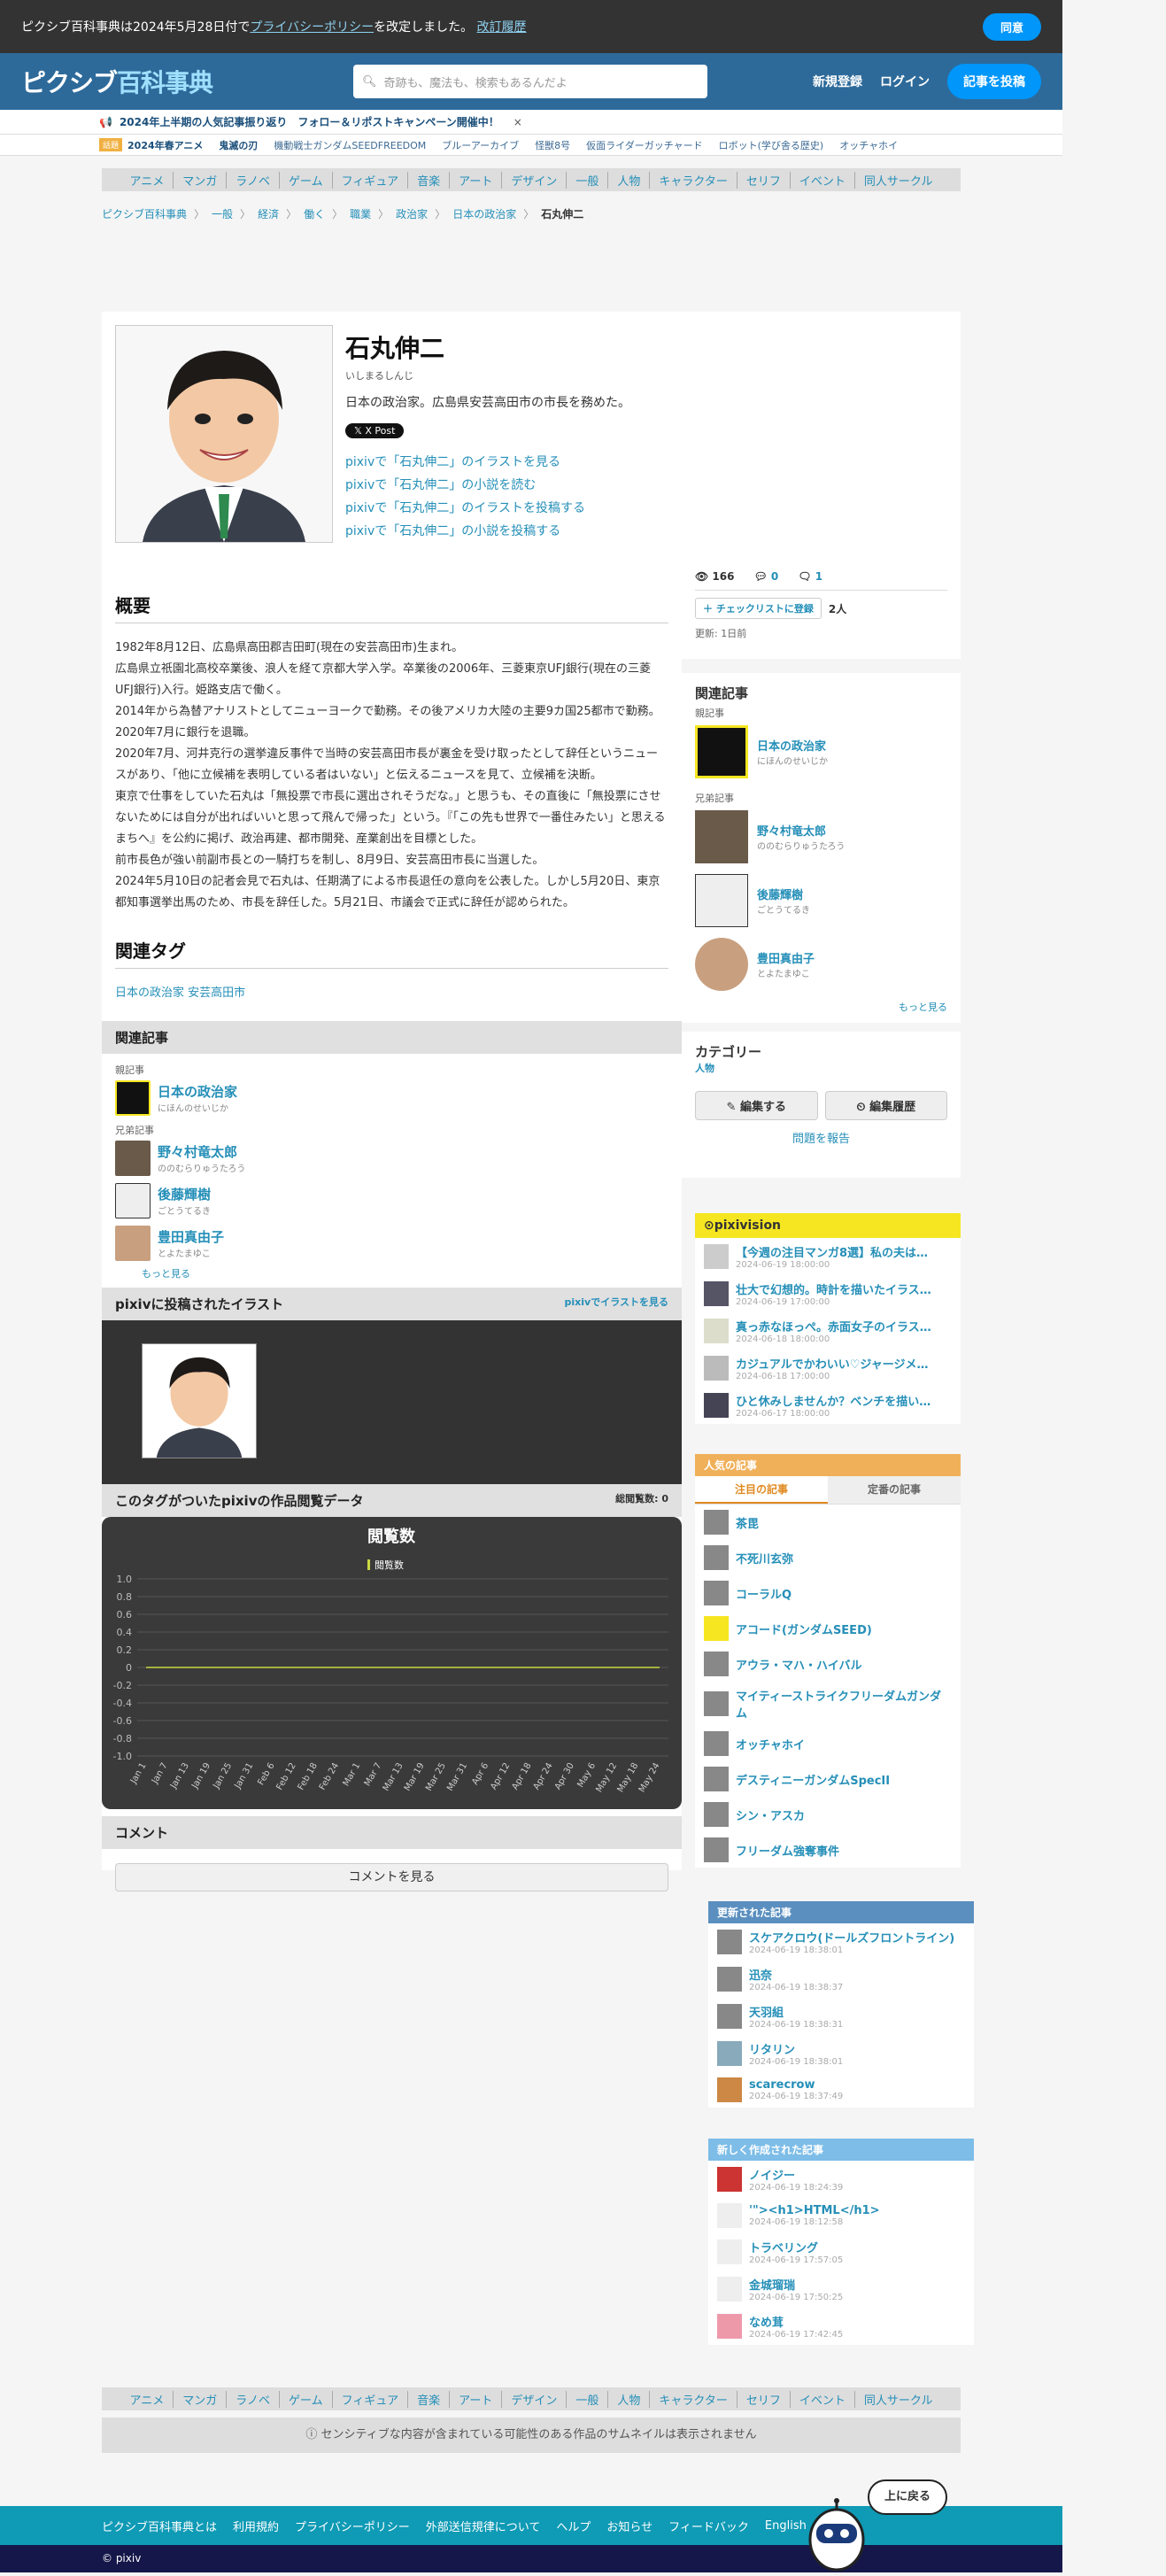 This screenshot has height=2576, width=1166. Describe the element at coordinates (216, 993) in the screenshot. I see `tag-link: 安芸高田市` at that location.